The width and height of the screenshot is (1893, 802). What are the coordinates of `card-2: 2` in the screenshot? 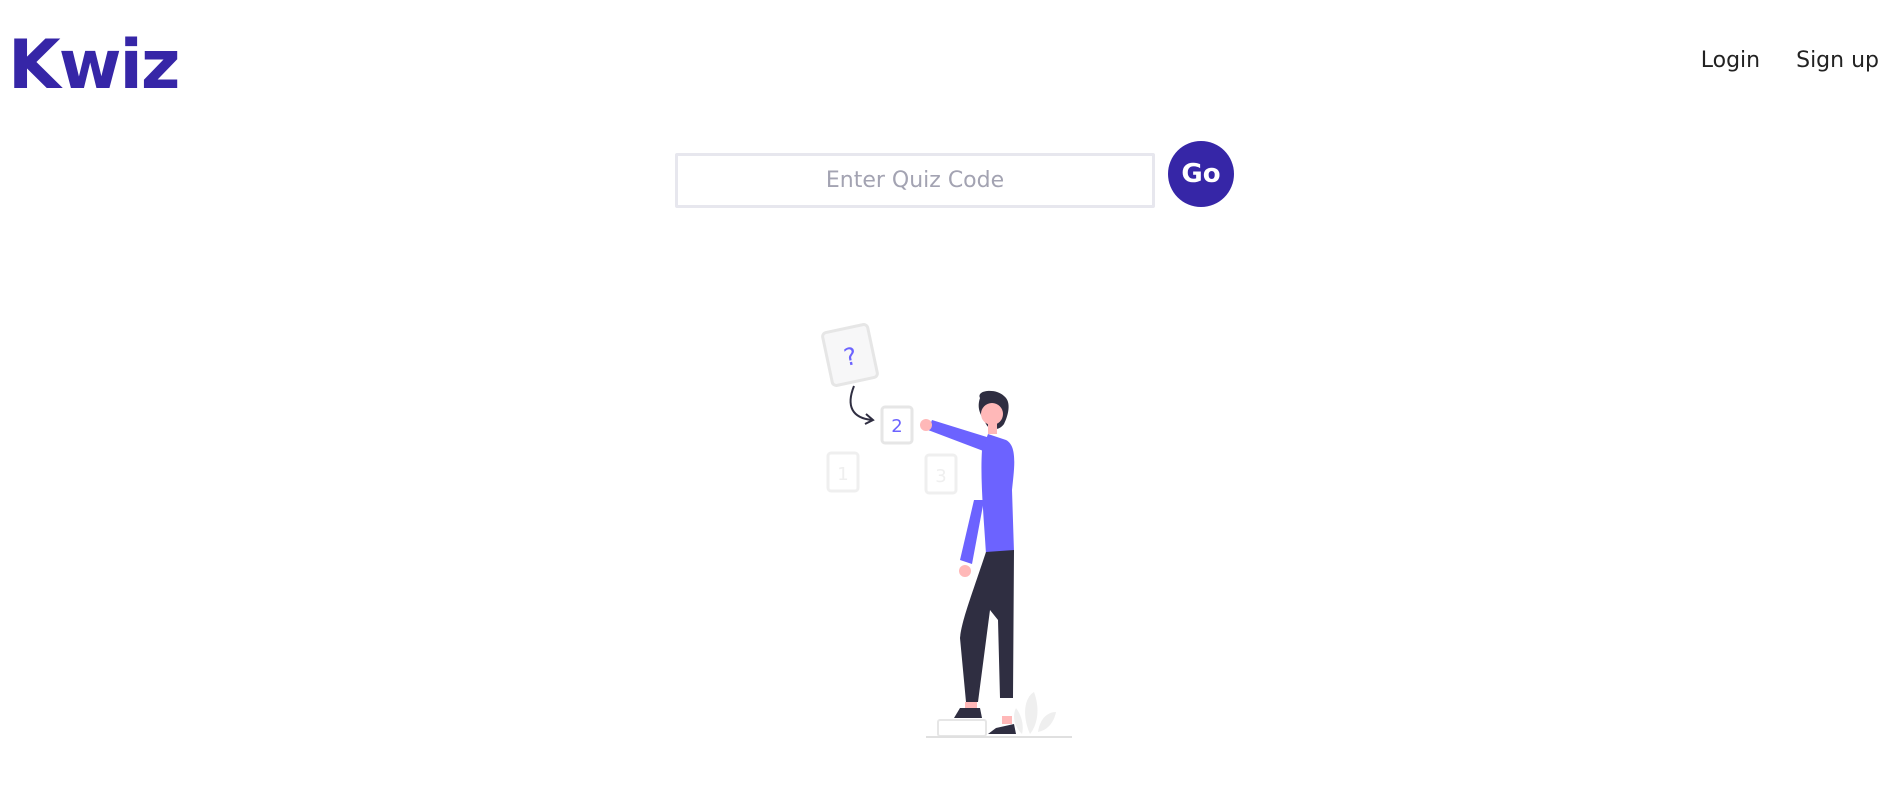 It's located at (897, 425).